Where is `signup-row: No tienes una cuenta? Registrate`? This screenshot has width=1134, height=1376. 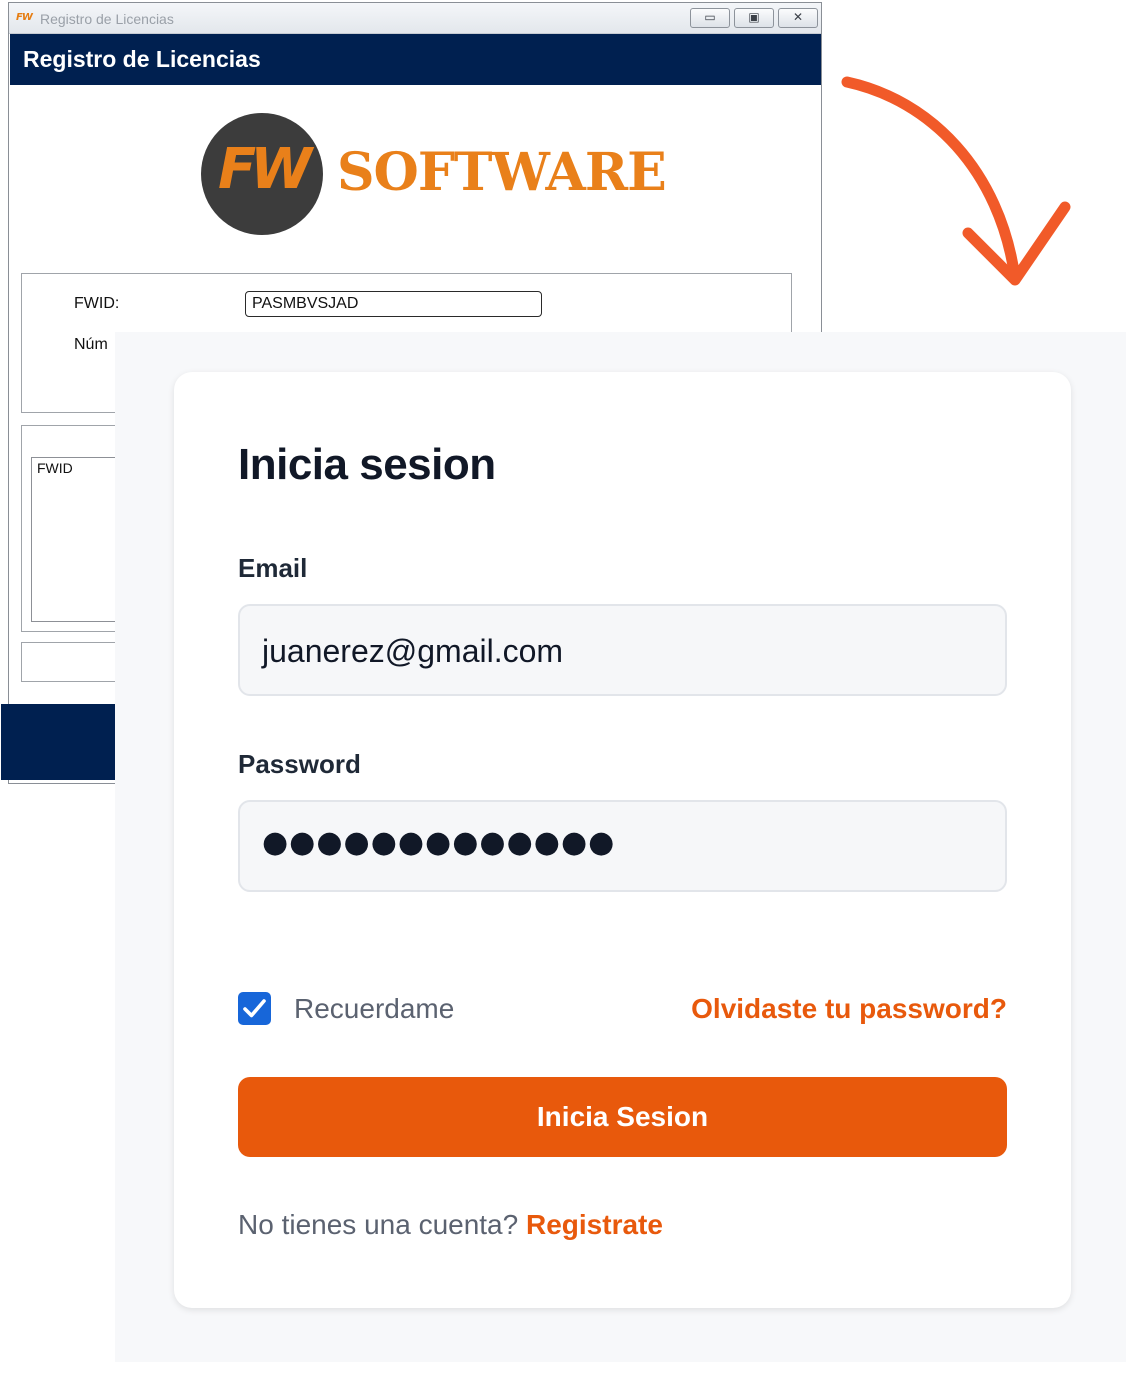
signup-row: No tienes una cuenta? Registrate is located at coordinates (450, 1225).